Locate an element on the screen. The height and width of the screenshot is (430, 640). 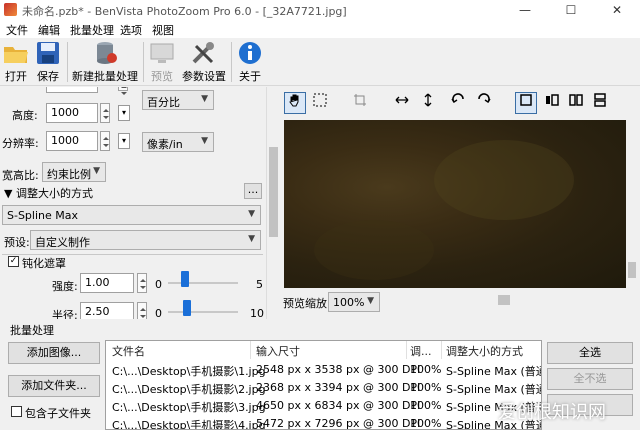
preview-hscrollbar is located at coordinates (503, 300).